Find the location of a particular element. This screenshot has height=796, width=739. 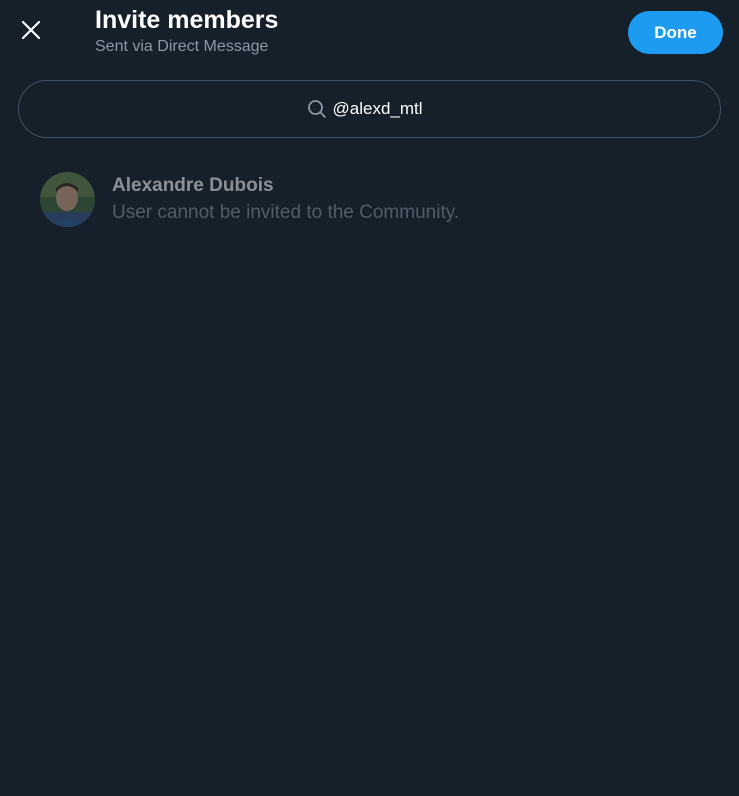

user-status: User cannot be invited to the Community. is located at coordinates (286, 212).